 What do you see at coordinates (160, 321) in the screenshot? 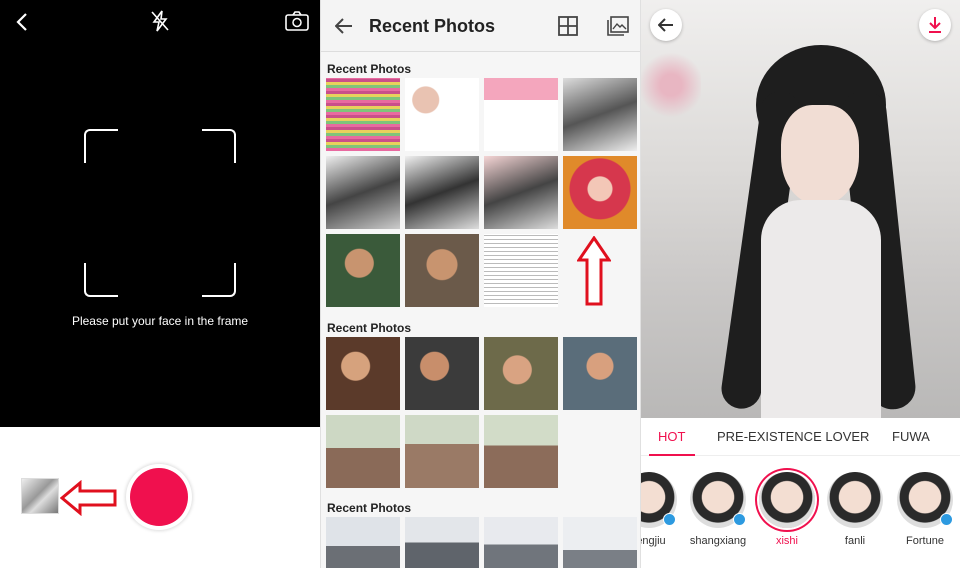
I see `face-frame-hint: Please put your face in the frame` at bounding box center [160, 321].